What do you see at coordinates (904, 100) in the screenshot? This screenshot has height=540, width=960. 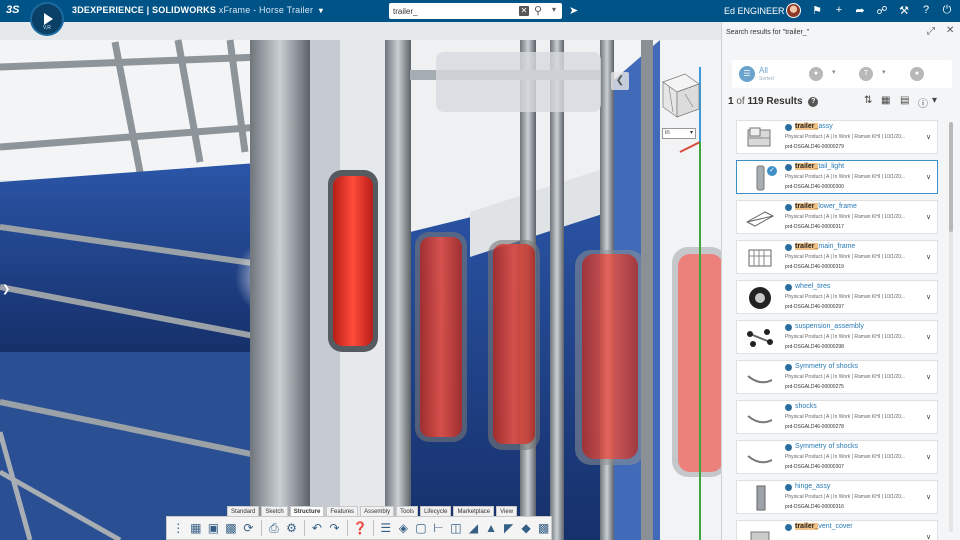 I see `list-view-icon: ▤` at bounding box center [904, 100].